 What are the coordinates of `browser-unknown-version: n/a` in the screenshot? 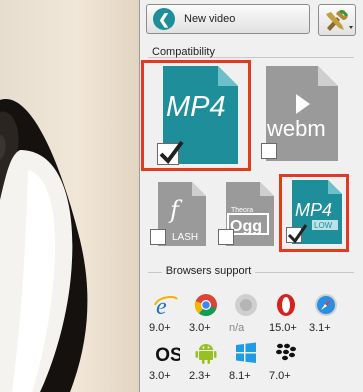 It's located at (237, 328).